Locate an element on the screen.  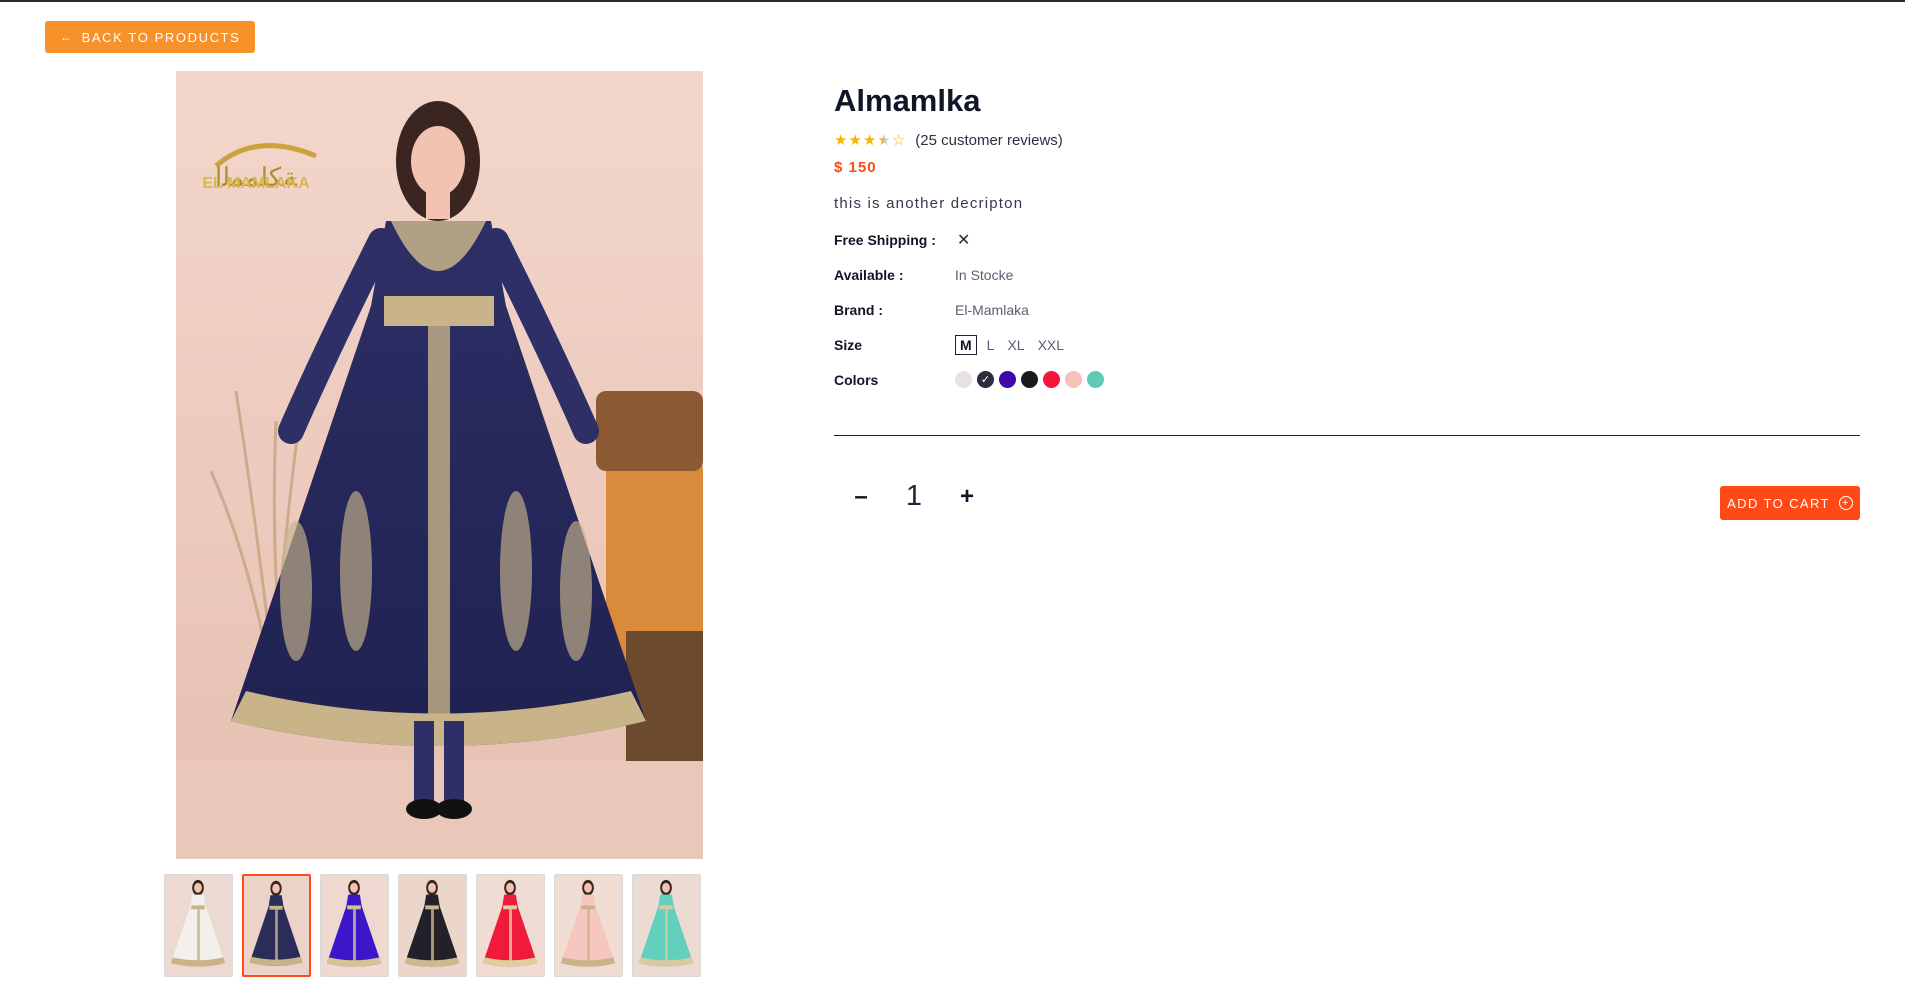
size-options: M L XL XXL is located at coordinates (1011, 344).